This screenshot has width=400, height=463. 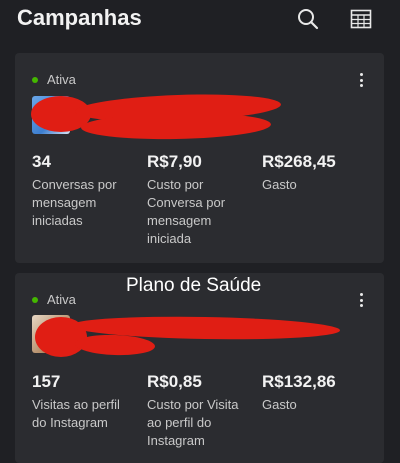 I want to click on metric-label: Custo por Visita ao perfil do Instagram, so click(x=193, y=422).